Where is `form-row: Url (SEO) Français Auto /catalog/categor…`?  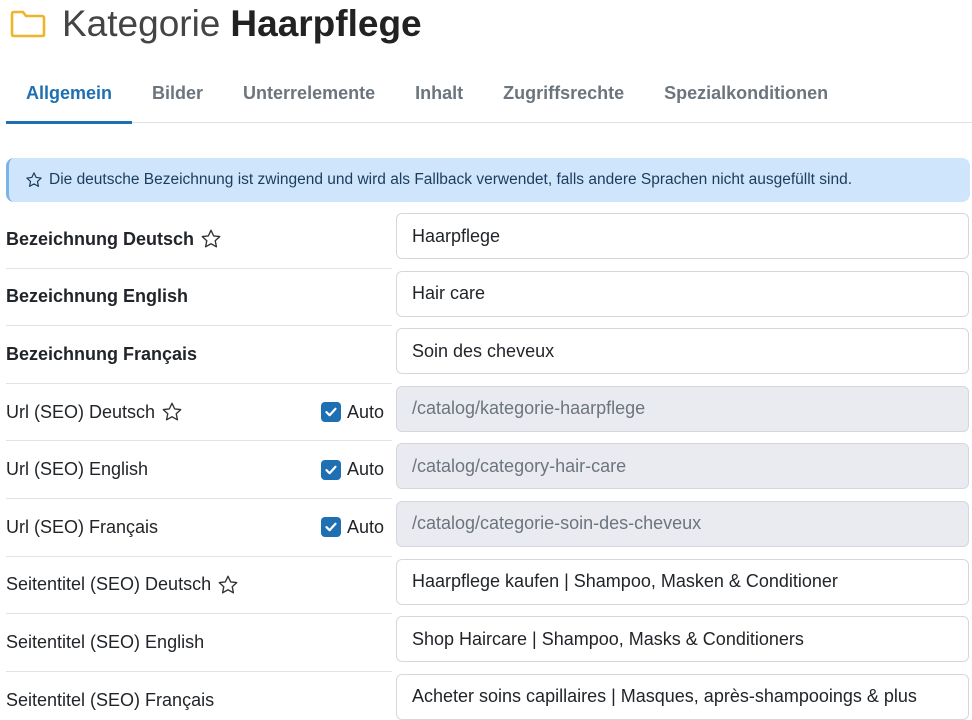 form-row: Url (SEO) Français Auto /catalog/categor… is located at coordinates (489, 528).